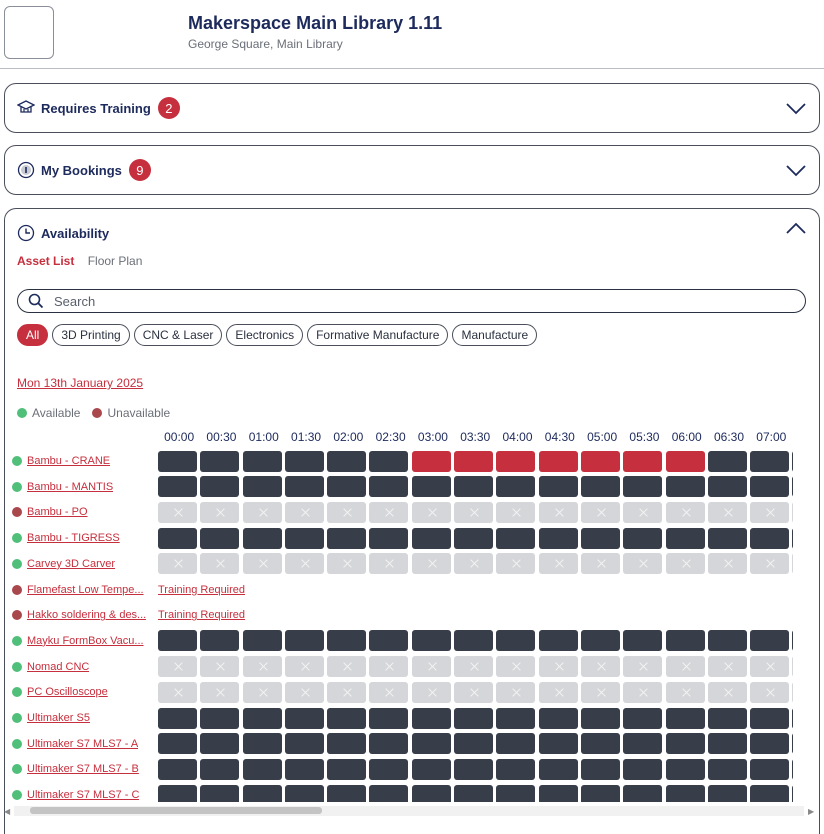 This screenshot has height=834, width=824. Describe the element at coordinates (378, 335) in the screenshot. I see `filter-formative-manufacture: Formative Manufacture` at that location.